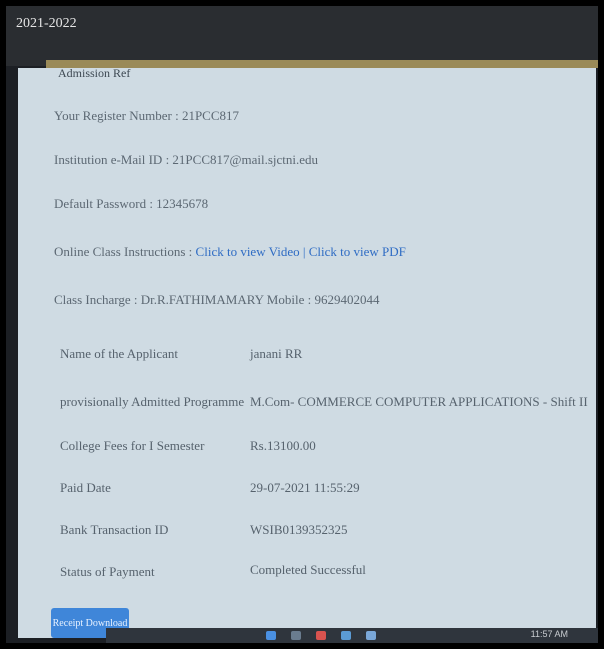  What do you see at coordinates (132, 445) in the screenshot?
I see `college-fees-label: College Fees for I Semester` at bounding box center [132, 445].